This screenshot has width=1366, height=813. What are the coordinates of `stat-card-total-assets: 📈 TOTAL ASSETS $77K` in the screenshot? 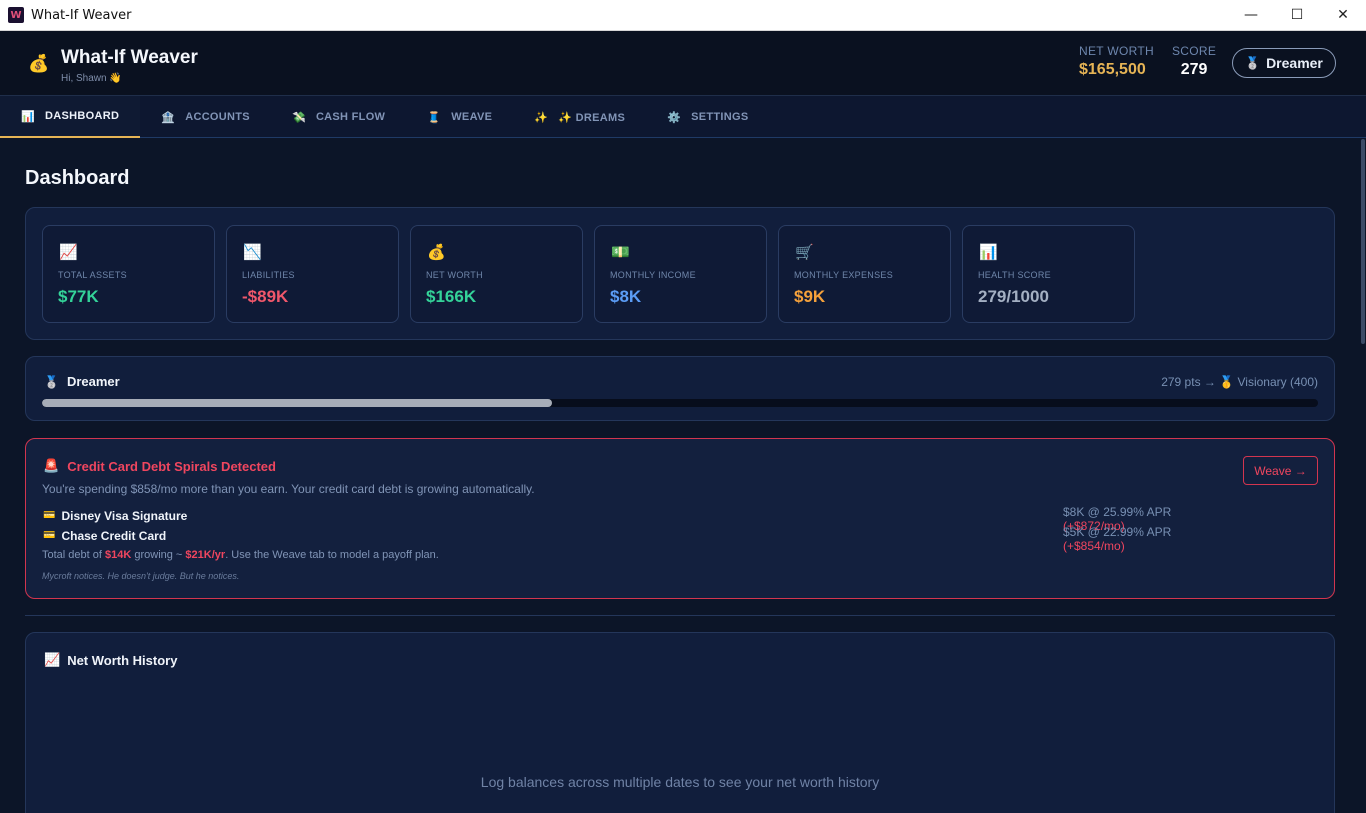 It's located at (128, 274).